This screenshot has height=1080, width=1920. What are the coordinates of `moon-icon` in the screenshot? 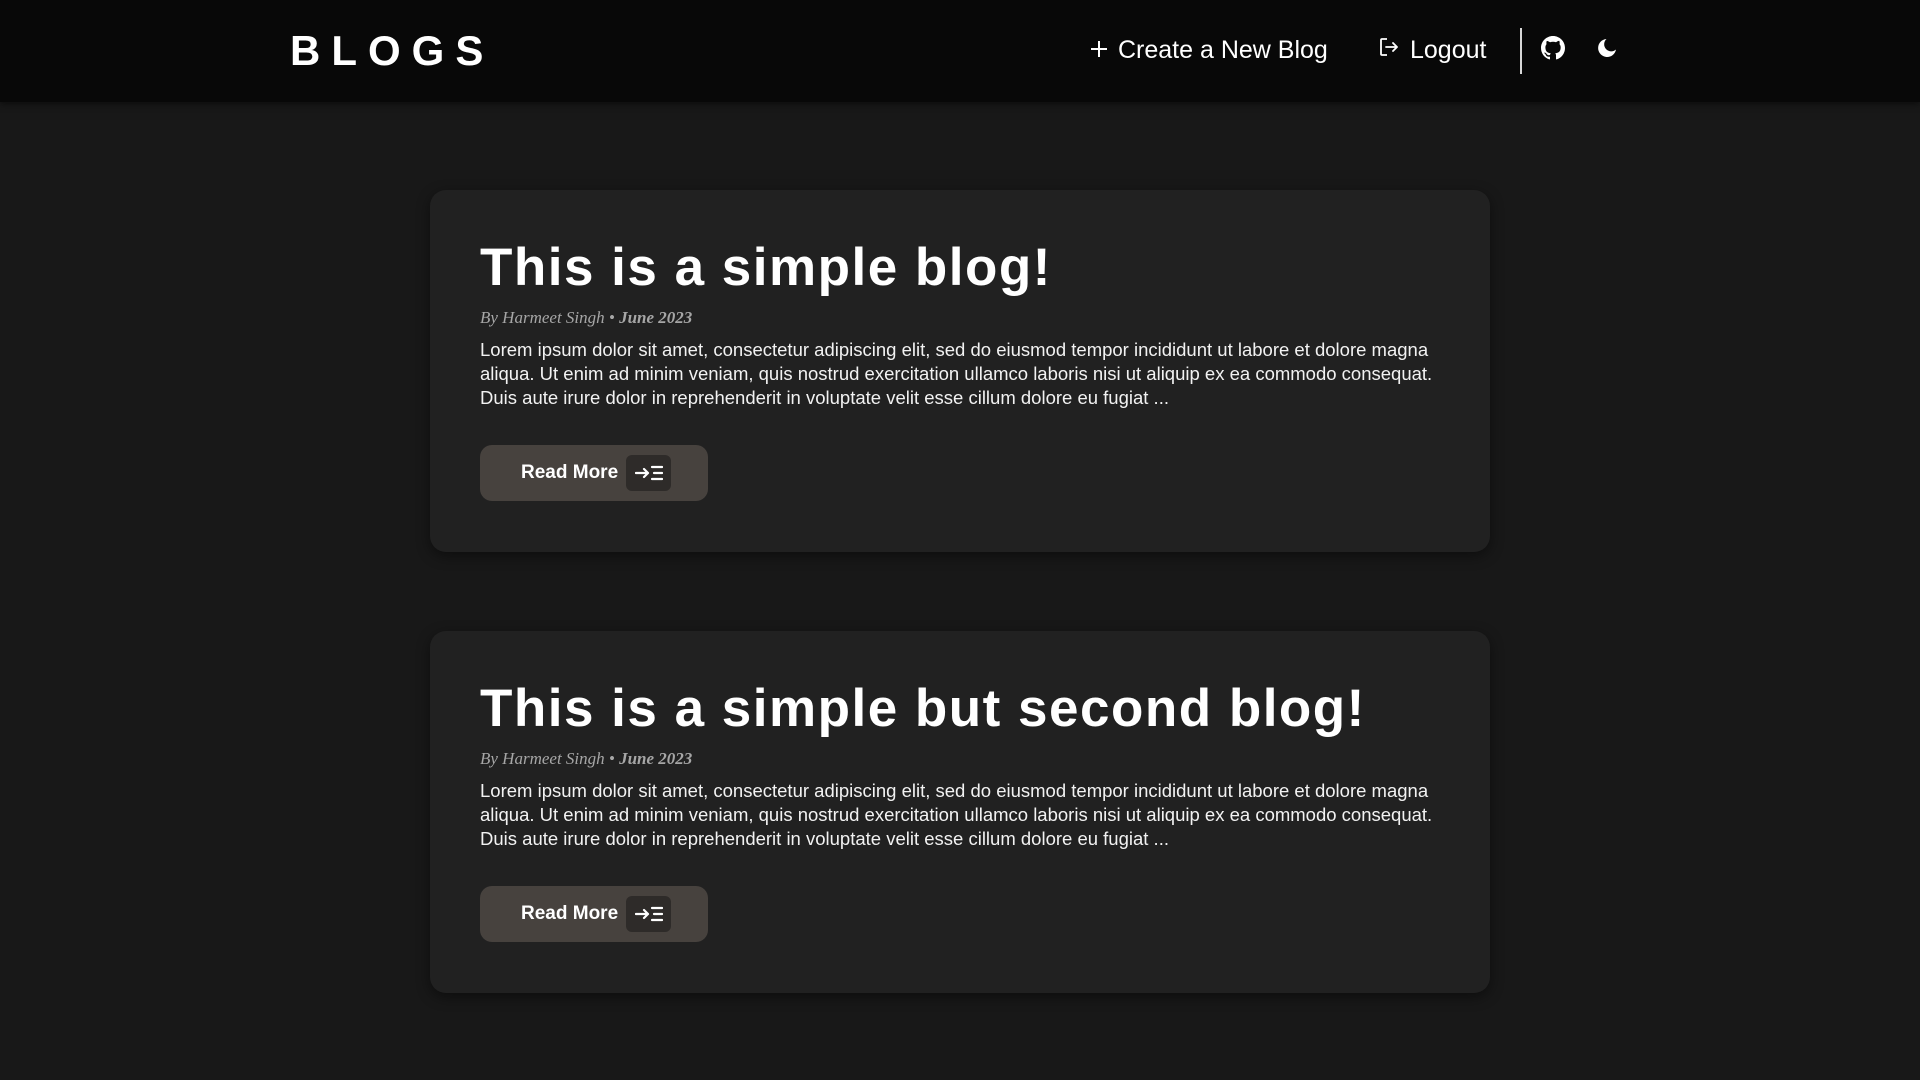 It's located at (1607, 50).